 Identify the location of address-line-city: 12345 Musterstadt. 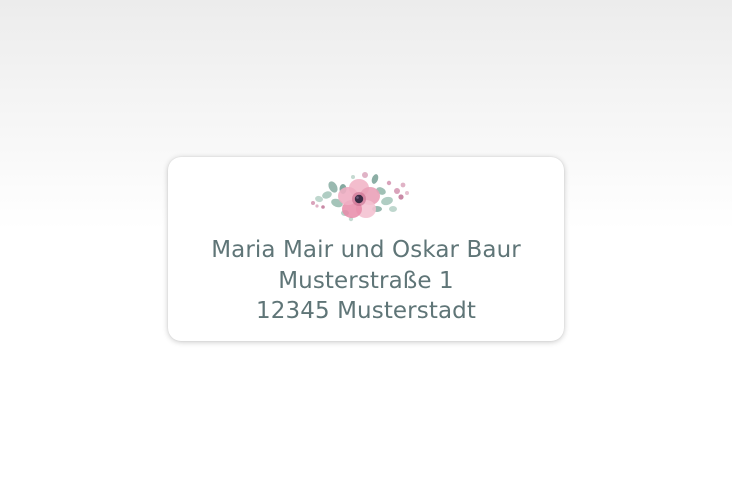
(366, 311).